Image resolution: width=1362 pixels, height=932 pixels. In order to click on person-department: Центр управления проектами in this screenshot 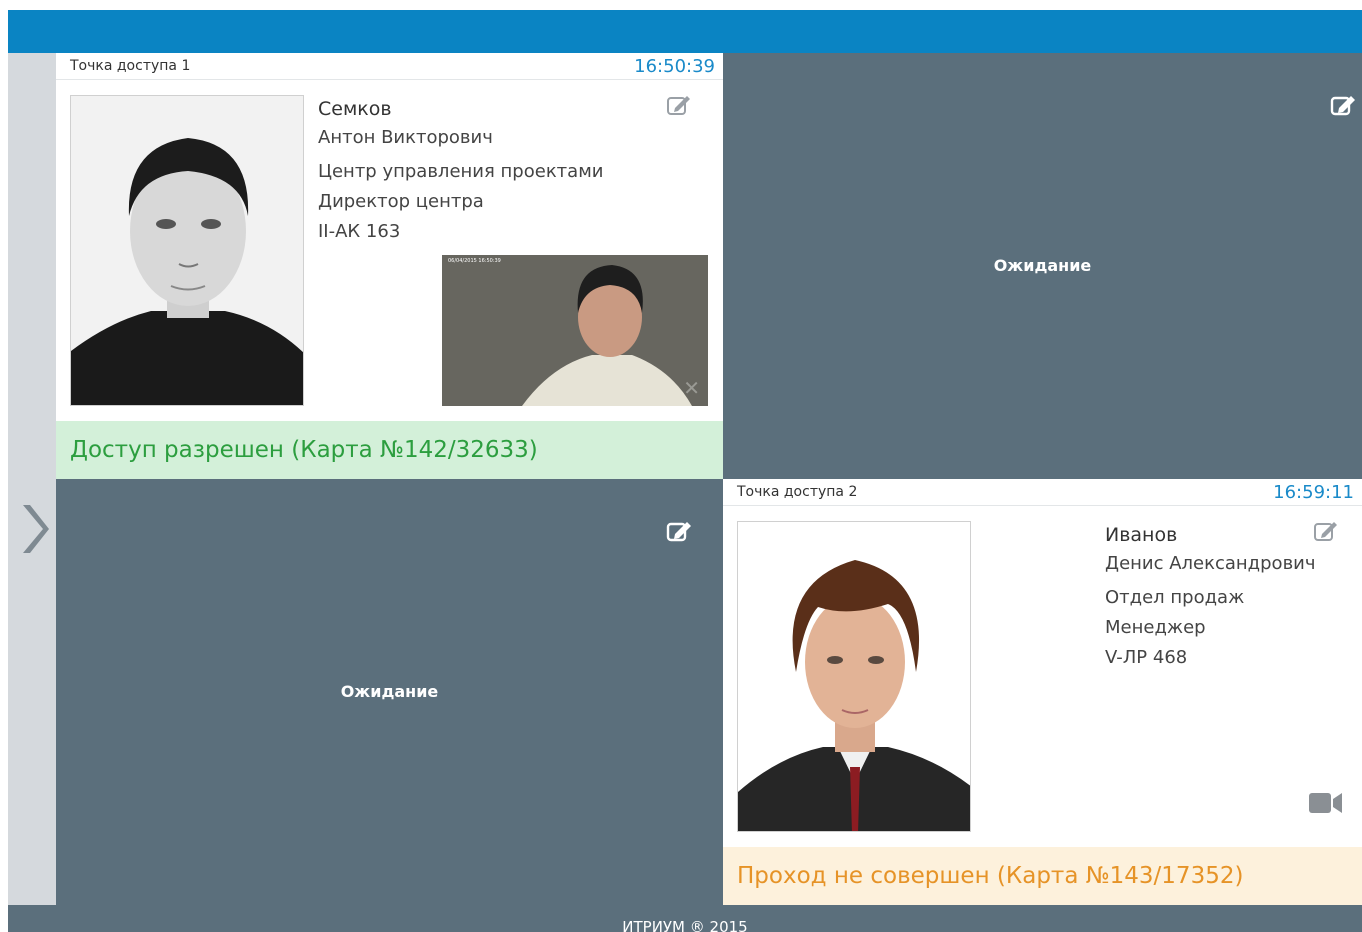, I will do `click(461, 171)`.